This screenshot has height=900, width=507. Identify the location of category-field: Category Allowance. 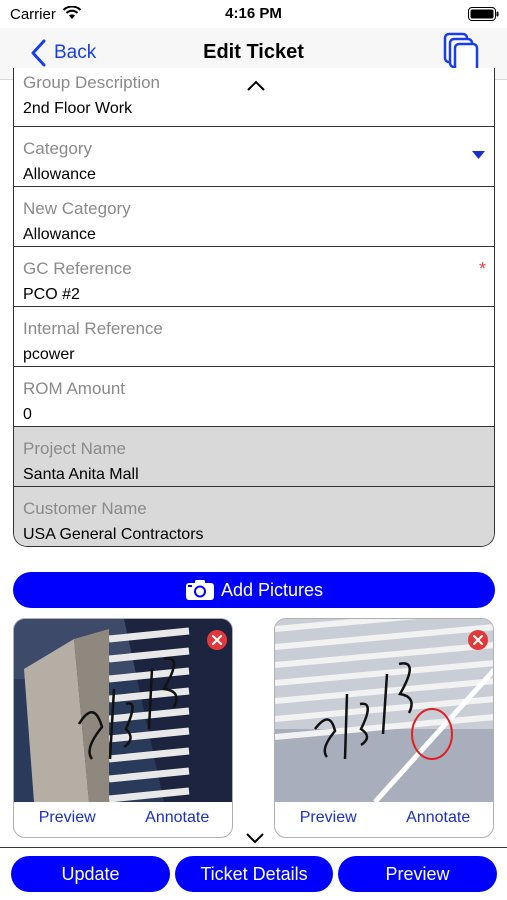
(254, 157).